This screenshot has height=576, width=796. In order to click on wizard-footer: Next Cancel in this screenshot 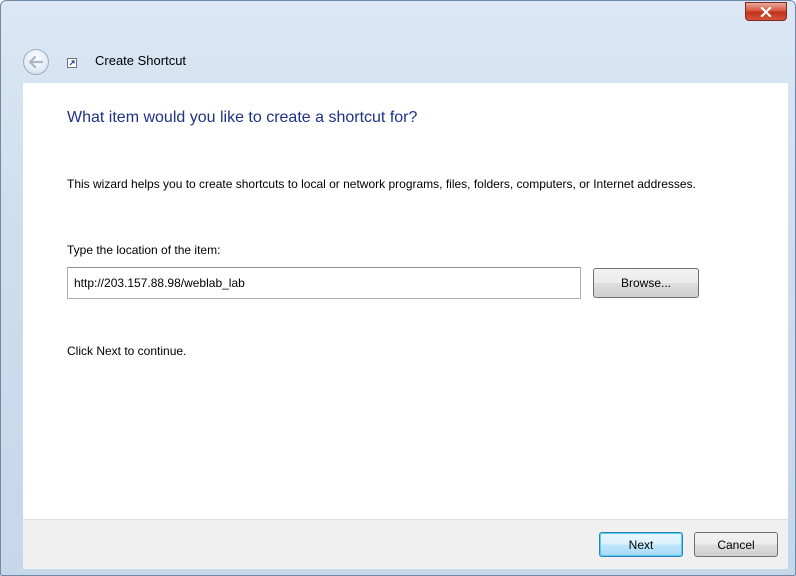, I will do `click(405, 544)`.